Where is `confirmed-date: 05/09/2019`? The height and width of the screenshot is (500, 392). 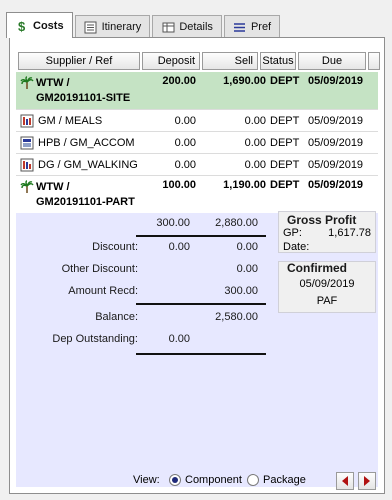 confirmed-date: 05/09/2019 is located at coordinates (327, 284).